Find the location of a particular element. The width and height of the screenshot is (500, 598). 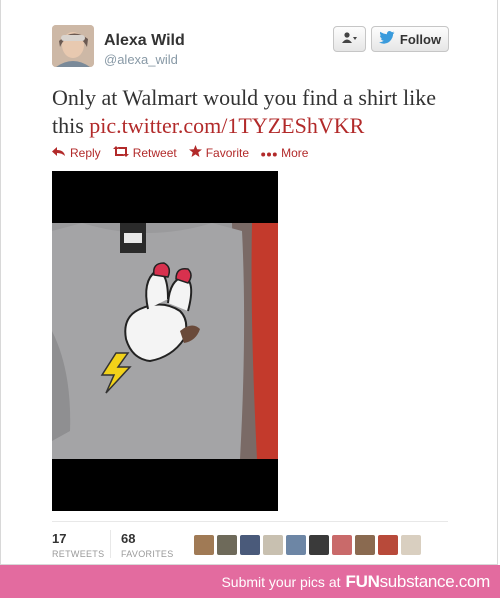

follow-button: Follow is located at coordinates (410, 39).